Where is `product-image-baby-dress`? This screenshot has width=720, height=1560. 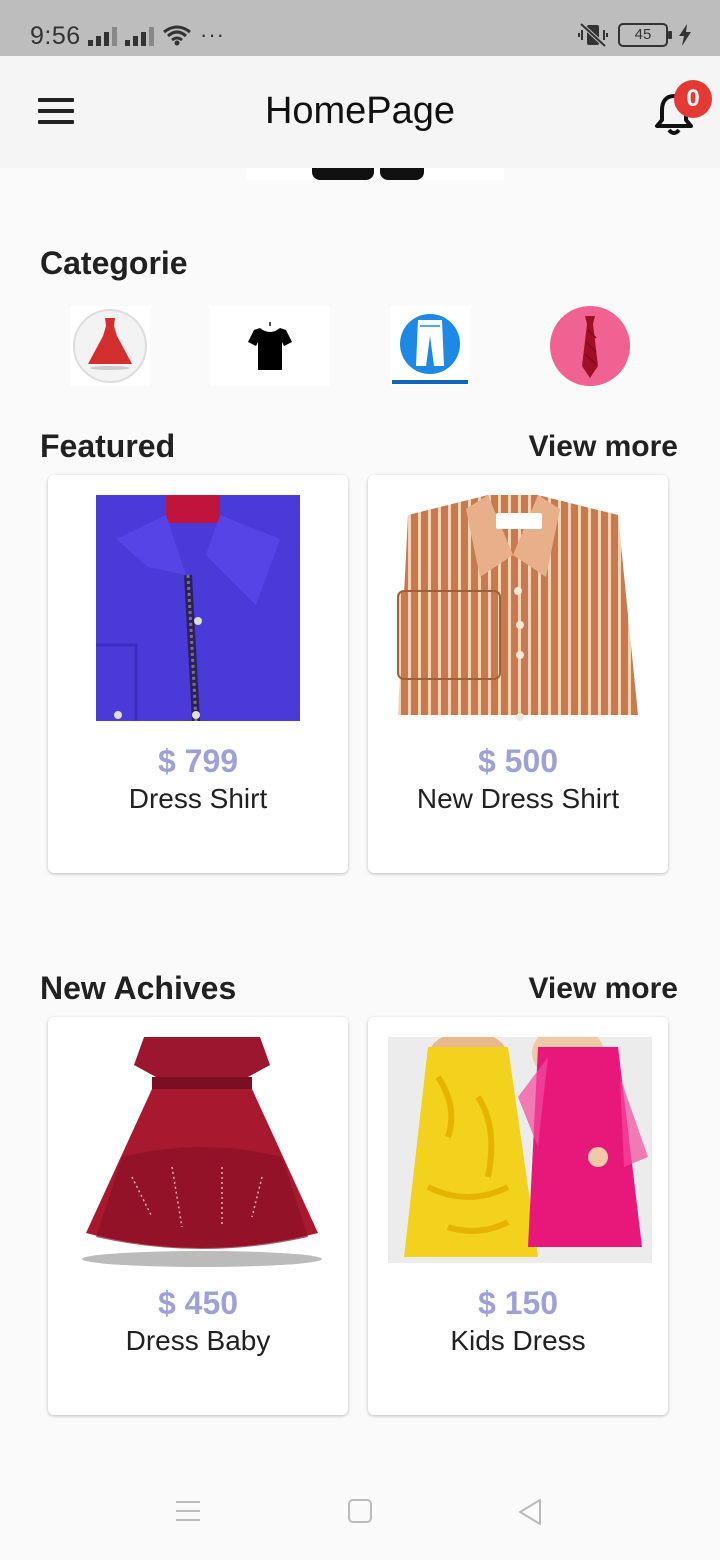 product-image-baby-dress is located at coordinates (202, 1152).